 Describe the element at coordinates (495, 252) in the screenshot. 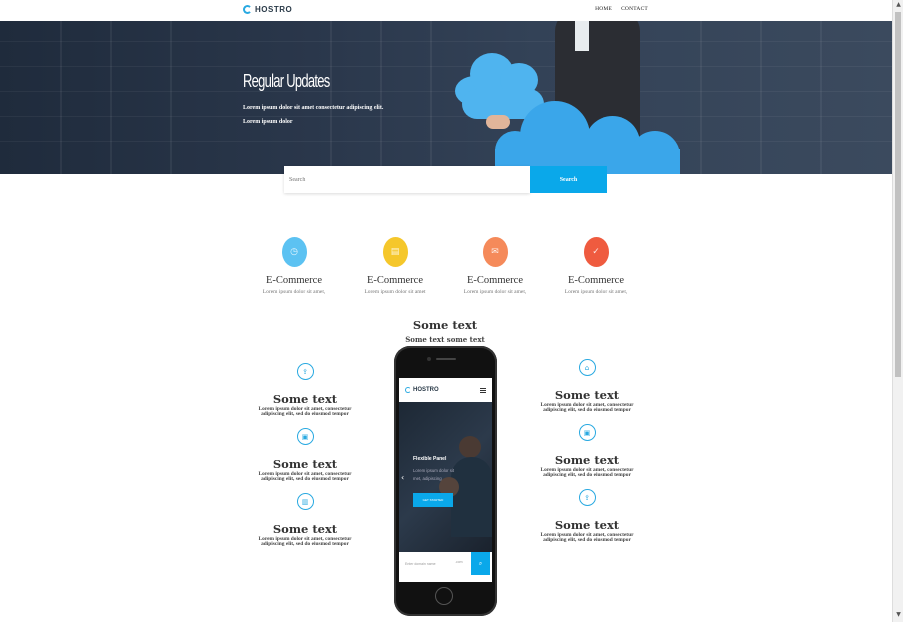

I see `mail-icon: ✉` at that location.